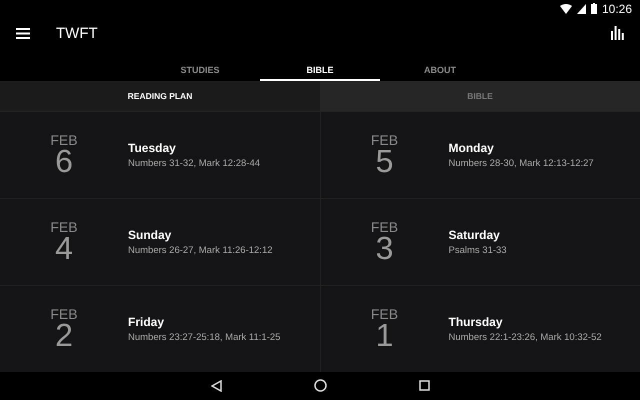 Image resolution: width=640 pixels, height=400 pixels. Describe the element at coordinates (64, 160) in the screenshot. I see `day-number: 6` at that location.